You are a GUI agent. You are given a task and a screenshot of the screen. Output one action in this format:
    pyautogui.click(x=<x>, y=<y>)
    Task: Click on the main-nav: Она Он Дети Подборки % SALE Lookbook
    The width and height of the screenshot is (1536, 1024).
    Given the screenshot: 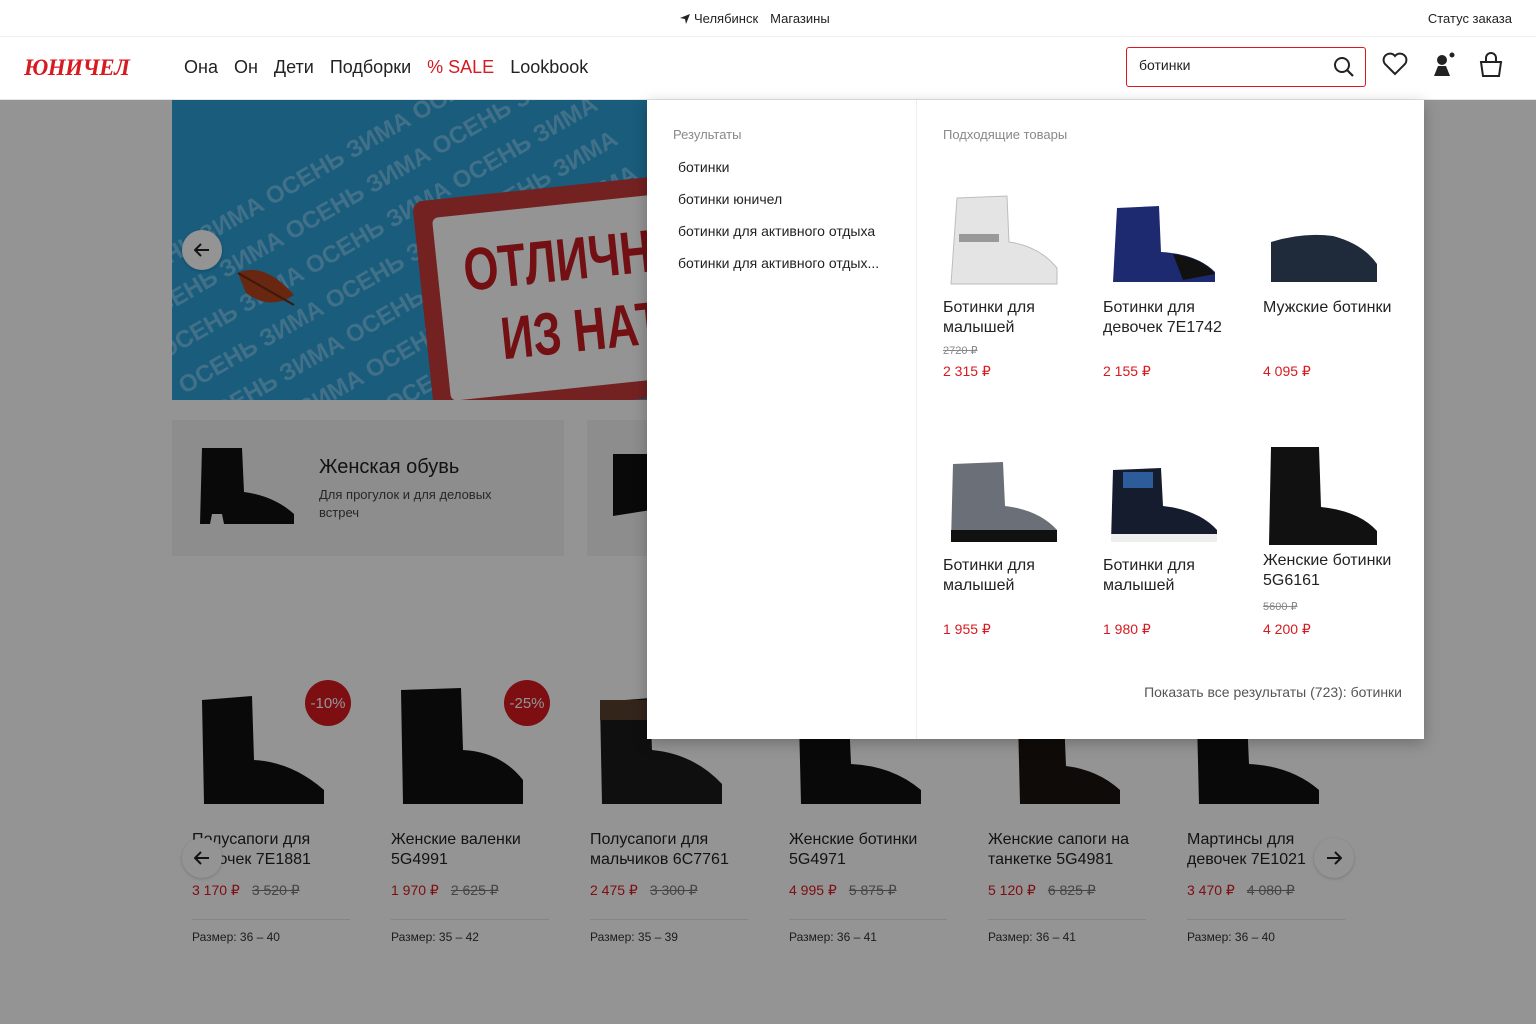 What is the action you would take?
    pyautogui.click(x=386, y=67)
    